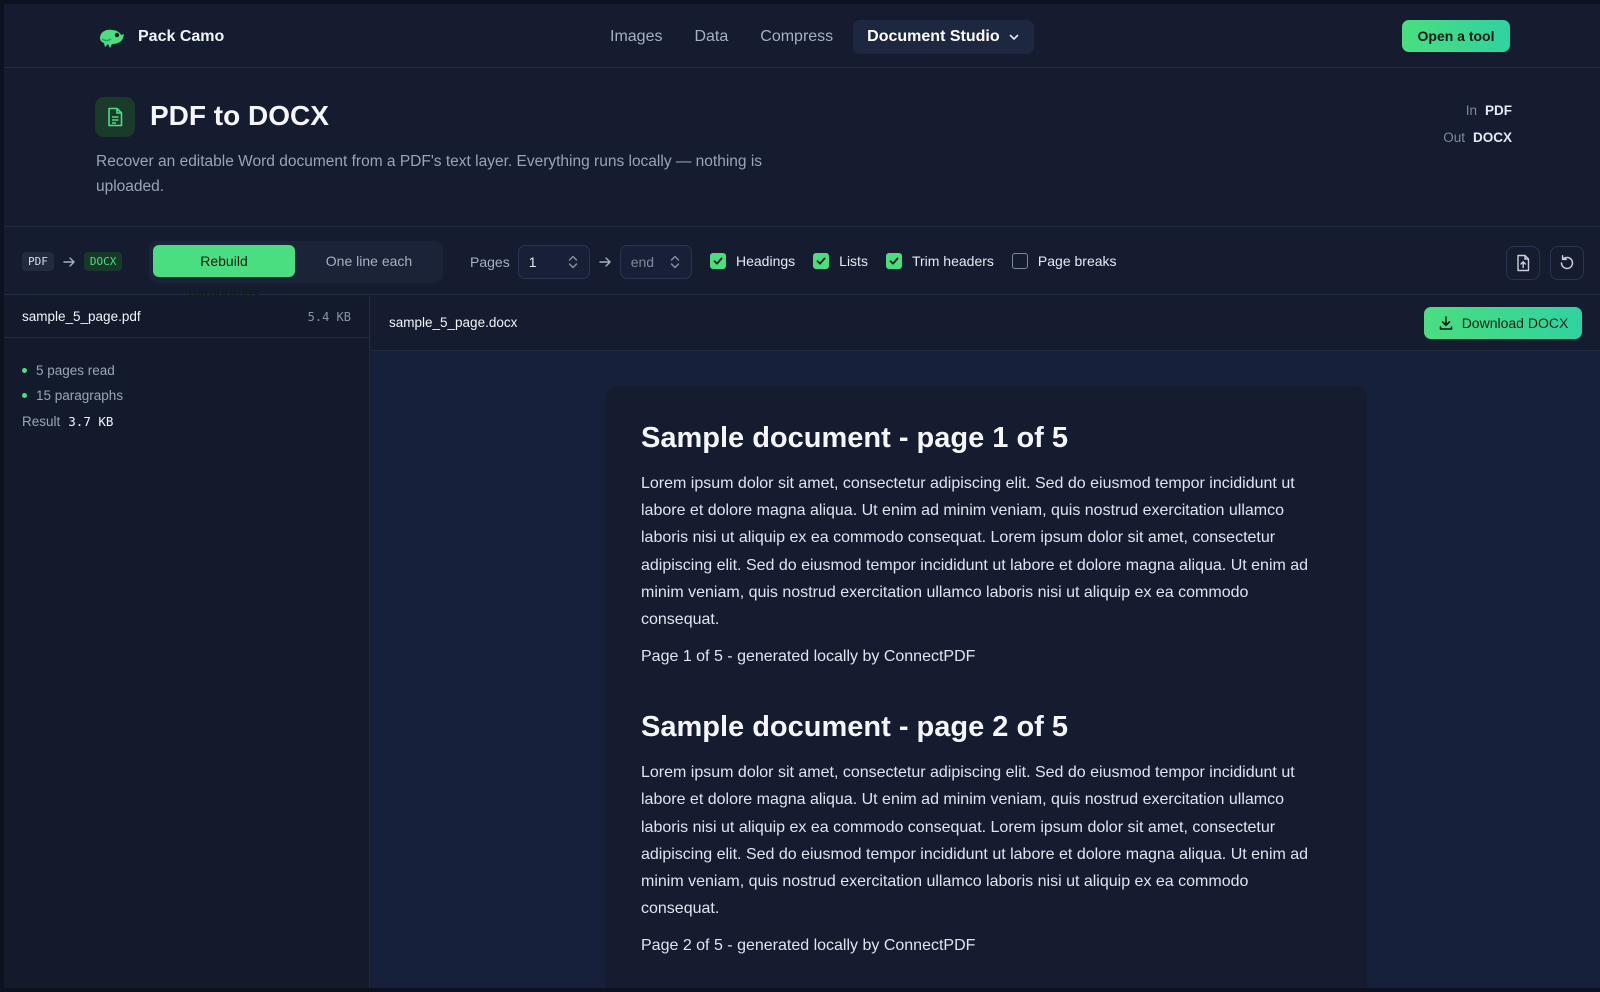 This screenshot has height=992, width=1600. I want to click on section-heading: Sample document - page 1 of 5, so click(855, 438).